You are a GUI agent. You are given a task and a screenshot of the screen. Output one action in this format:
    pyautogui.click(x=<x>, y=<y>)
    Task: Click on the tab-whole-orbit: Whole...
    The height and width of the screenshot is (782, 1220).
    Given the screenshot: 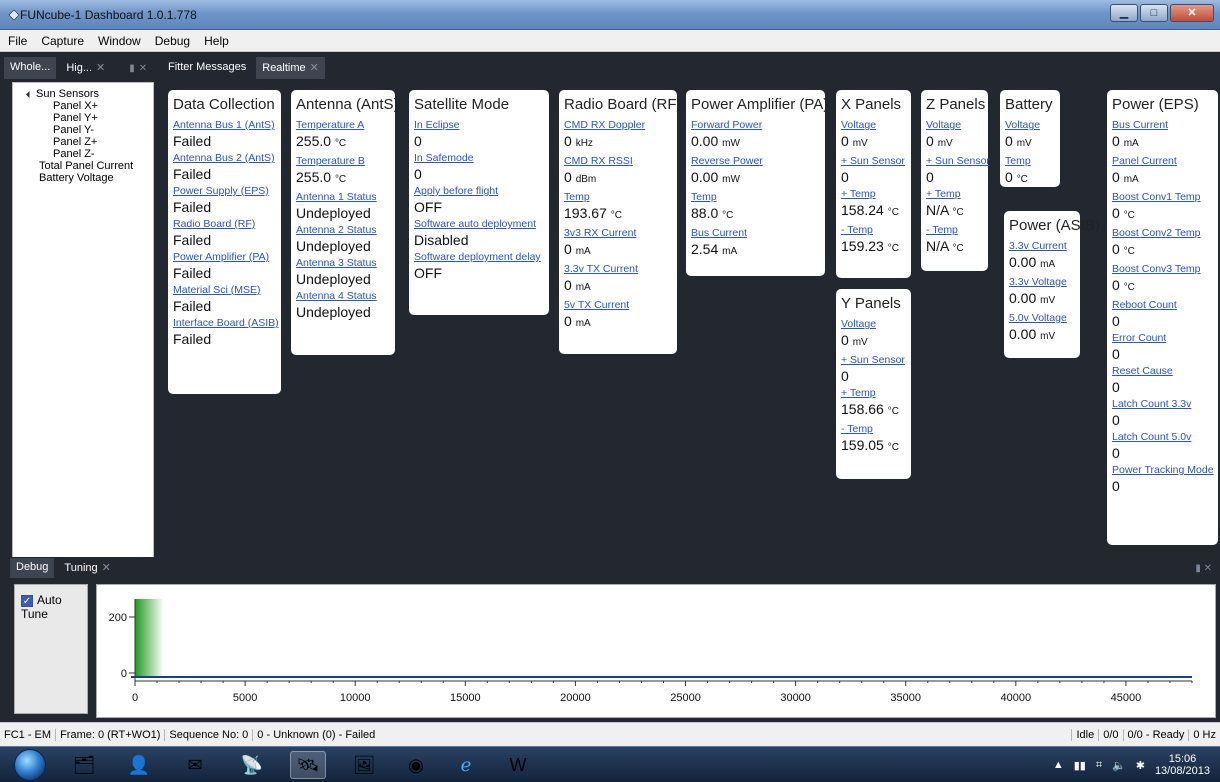 What is the action you would take?
    pyautogui.click(x=30, y=68)
    